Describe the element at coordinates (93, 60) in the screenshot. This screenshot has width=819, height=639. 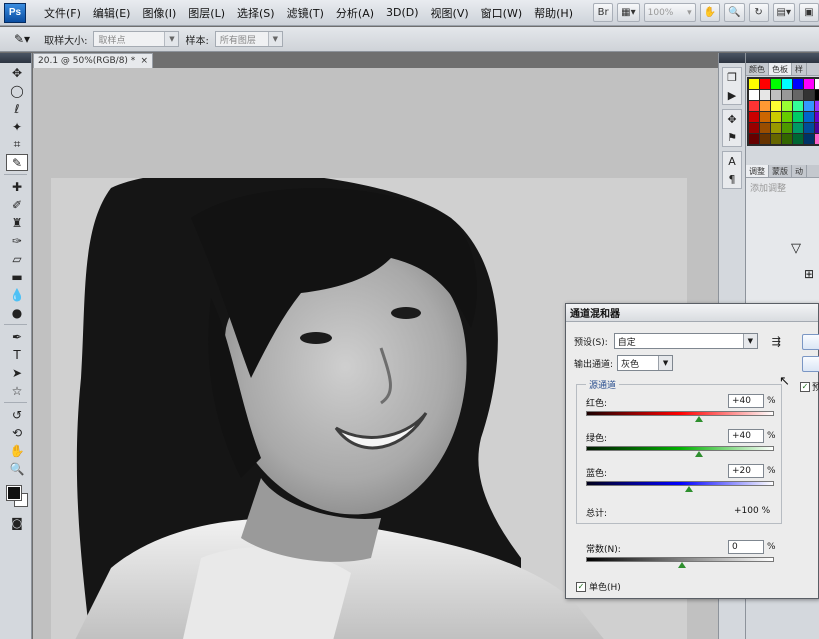
I see `document-tab: 20.1 @ 50%(RGB/8) * ×` at that location.